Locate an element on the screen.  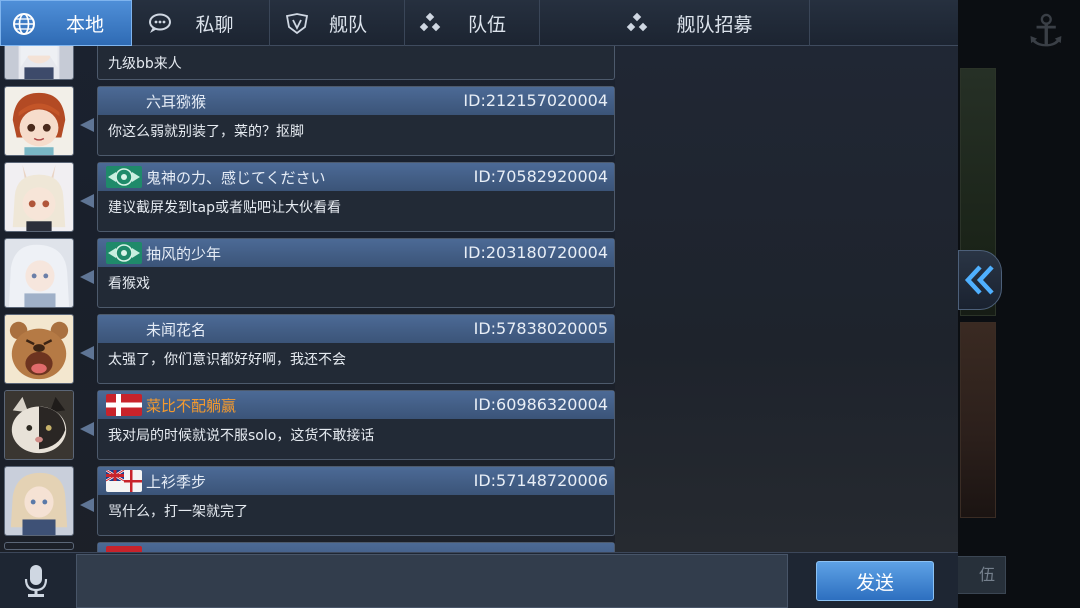
list-item: 抽风的少年 ID:203180720004 看猴戏 is located at coordinates (307, 273).